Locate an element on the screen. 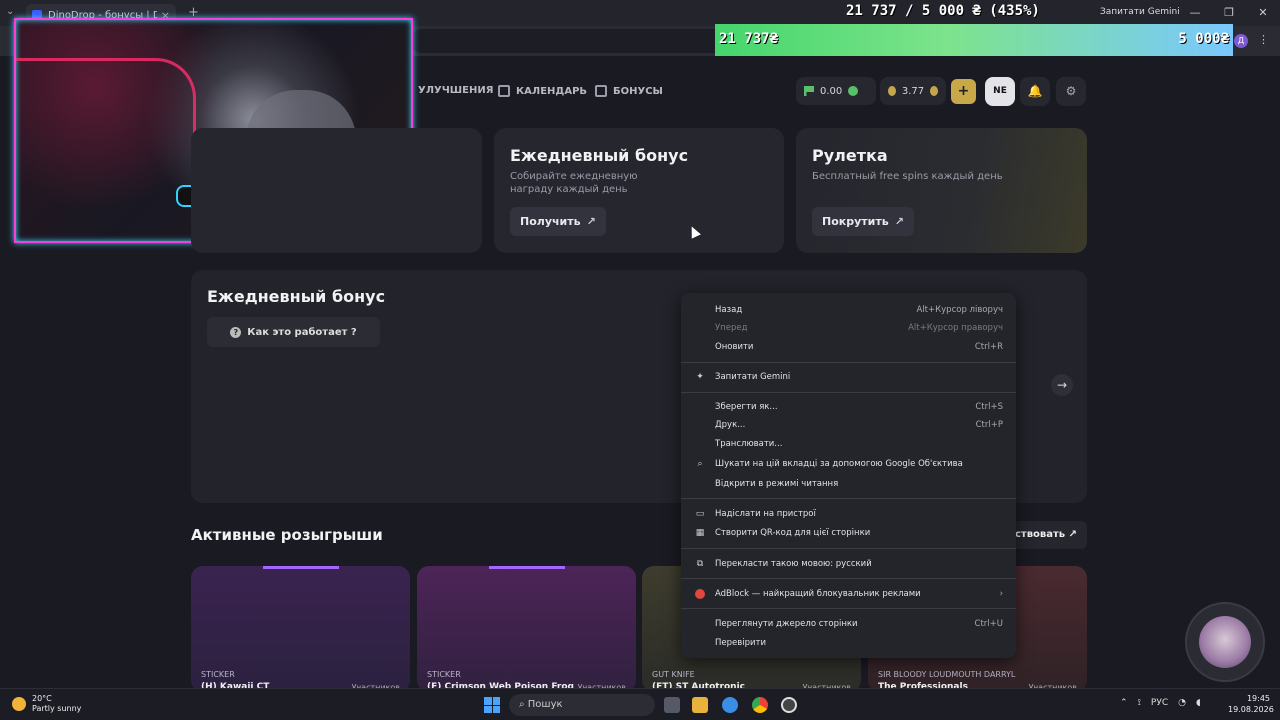  menu-label: Запитати Gemini is located at coordinates (753, 377).